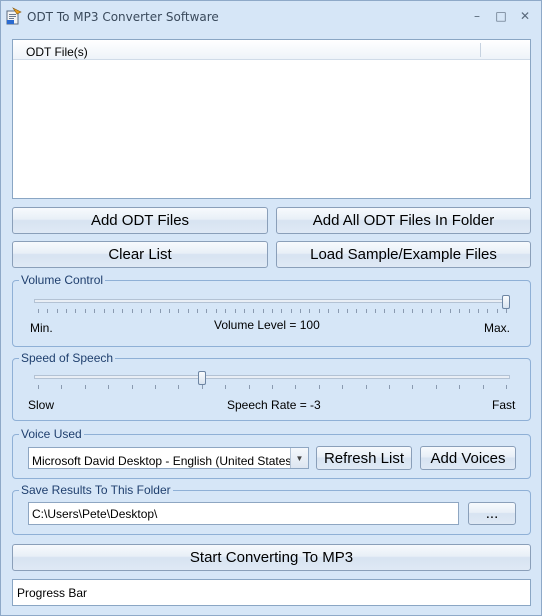 This screenshot has width=542, height=616. Describe the element at coordinates (14, 16) in the screenshot. I see `app-icon` at that location.